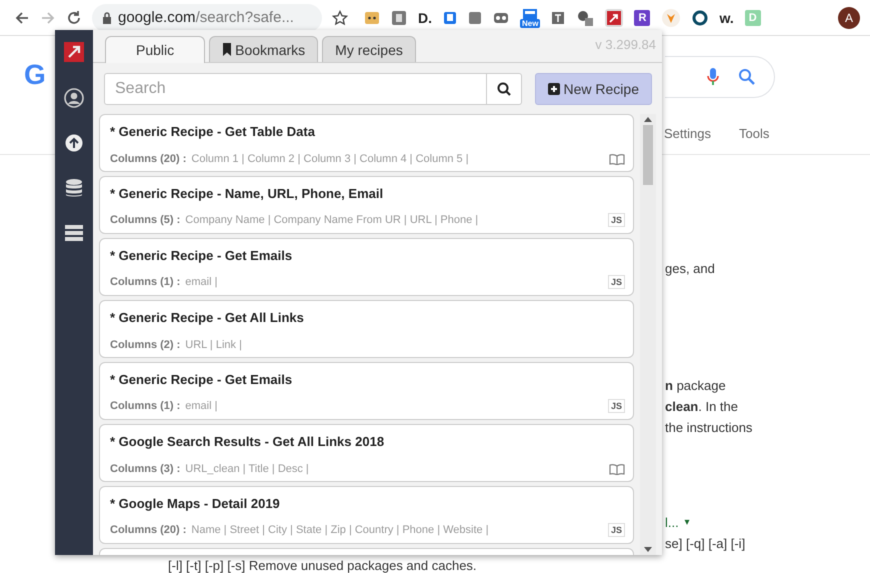 The width and height of the screenshot is (870, 573). Describe the element at coordinates (145, 220) in the screenshot. I see `columns-label: Columns (5) :` at that location.